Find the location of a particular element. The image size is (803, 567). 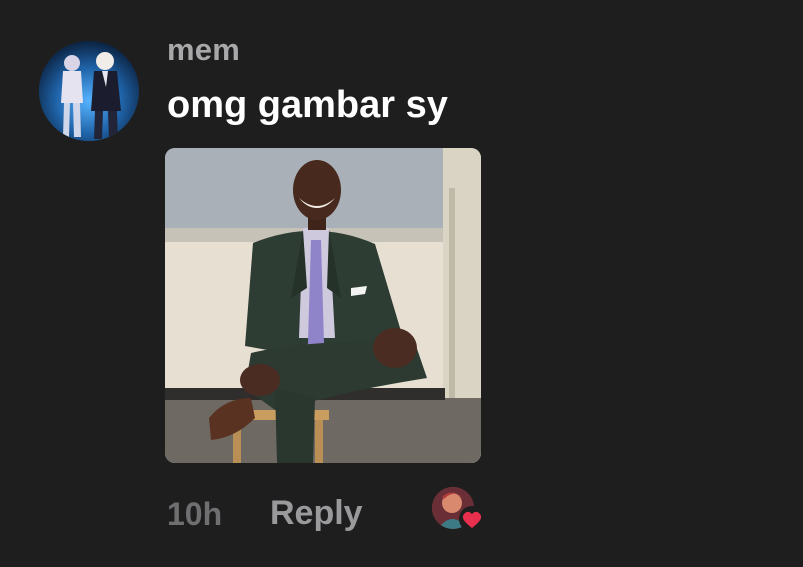

avatar-illustration is located at coordinates (89, 91).